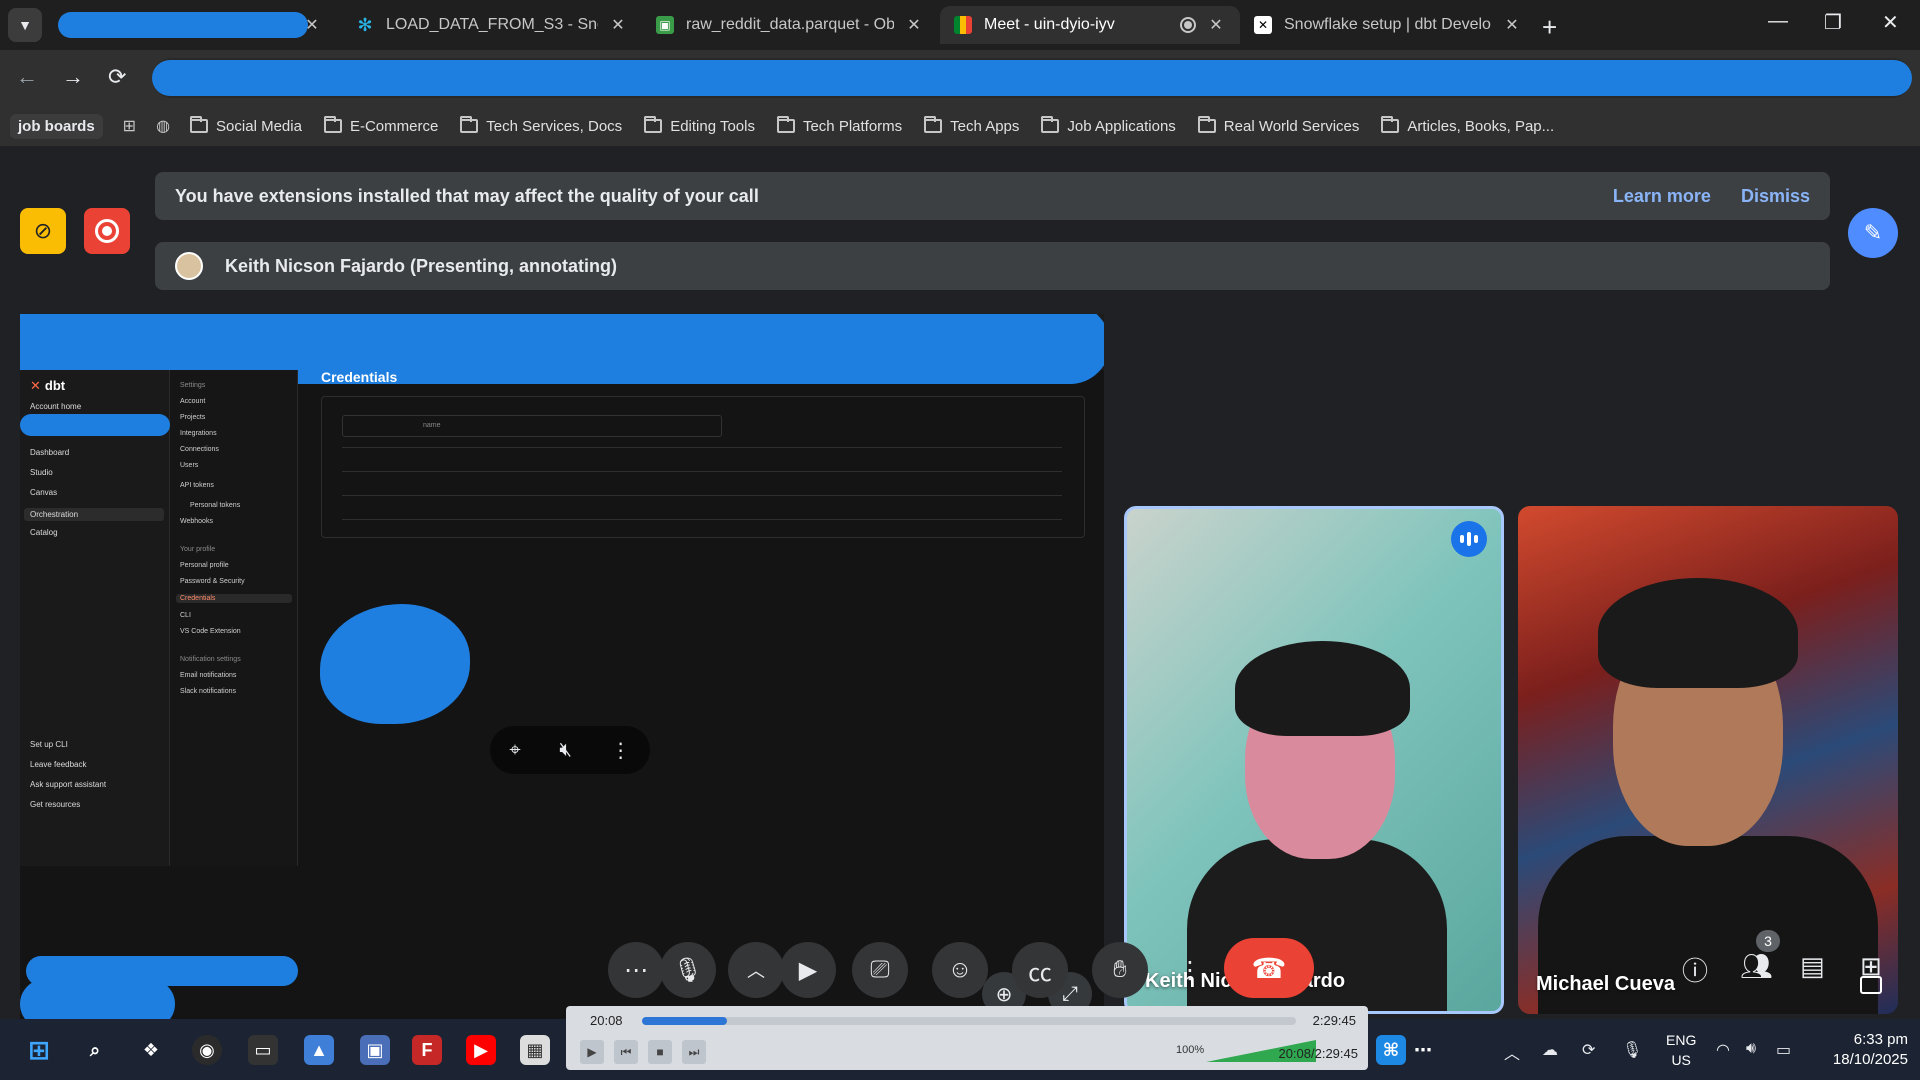  Describe the element at coordinates (56, 126) in the screenshot. I see `bookmark-job-boards: job boards` at that location.